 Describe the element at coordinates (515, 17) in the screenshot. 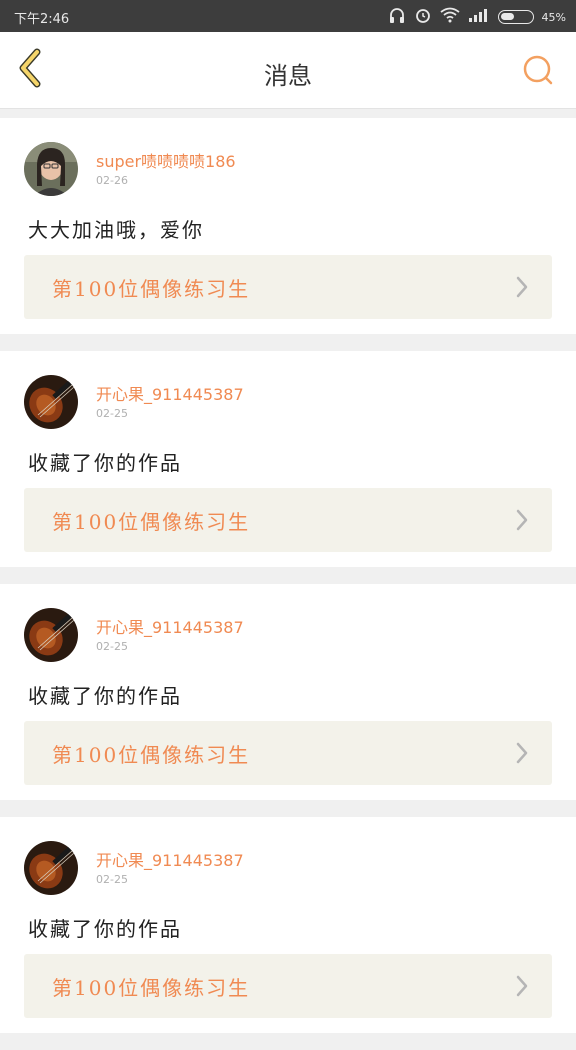

I see `battery-icon` at that location.